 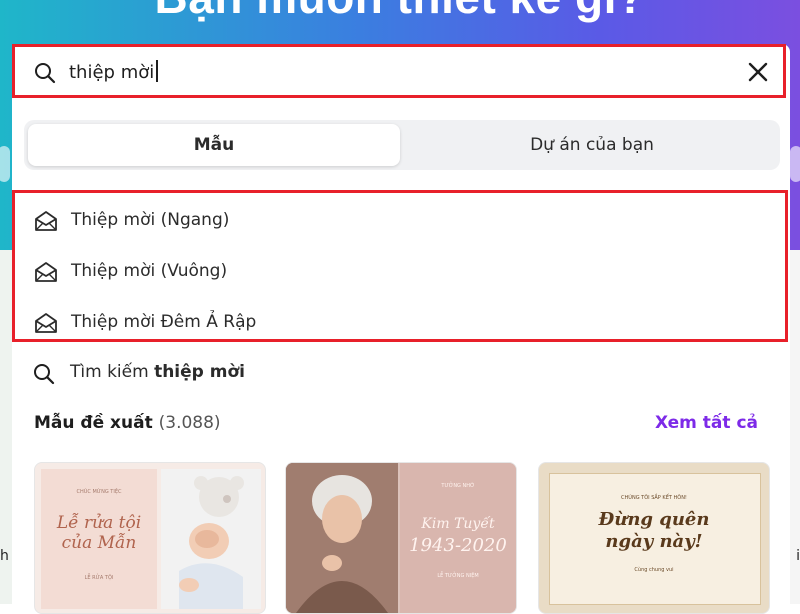 I want to click on card-small-text: LỄ TƯỞNG NIỆM, so click(x=458, y=576).